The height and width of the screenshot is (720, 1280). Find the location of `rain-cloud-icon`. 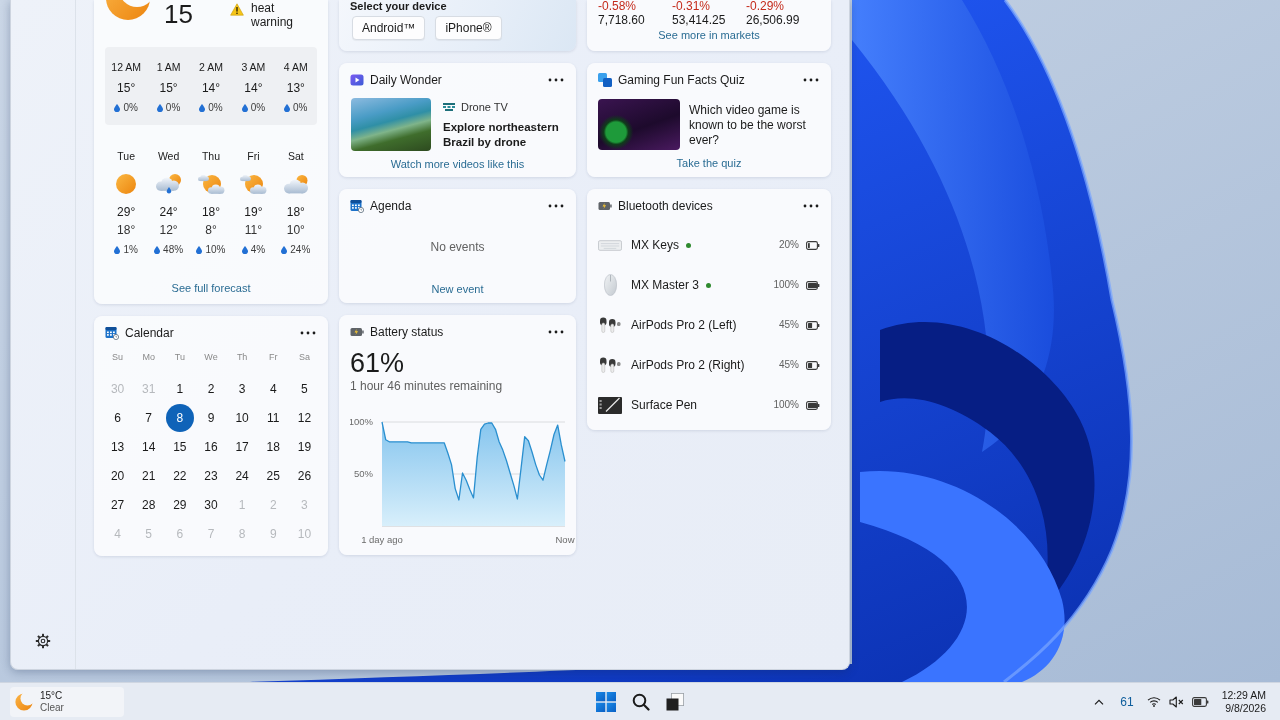

rain-cloud-icon is located at coordinates (168, 184).